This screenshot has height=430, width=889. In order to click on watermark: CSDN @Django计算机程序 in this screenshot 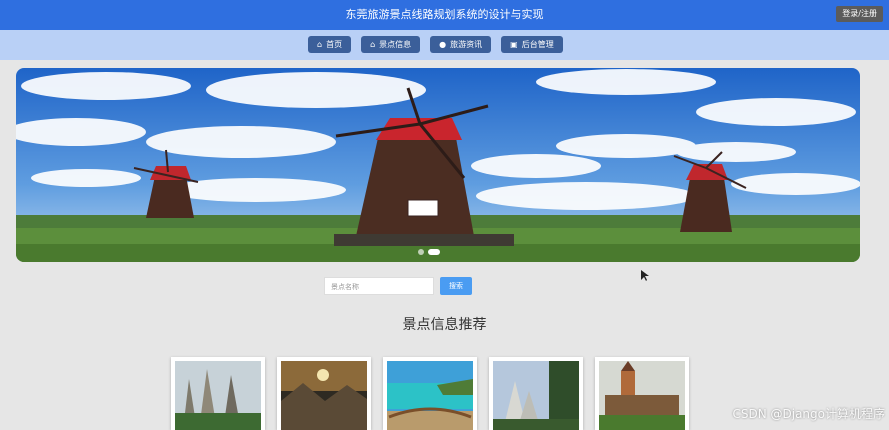, I will do `click(808, 414)`.